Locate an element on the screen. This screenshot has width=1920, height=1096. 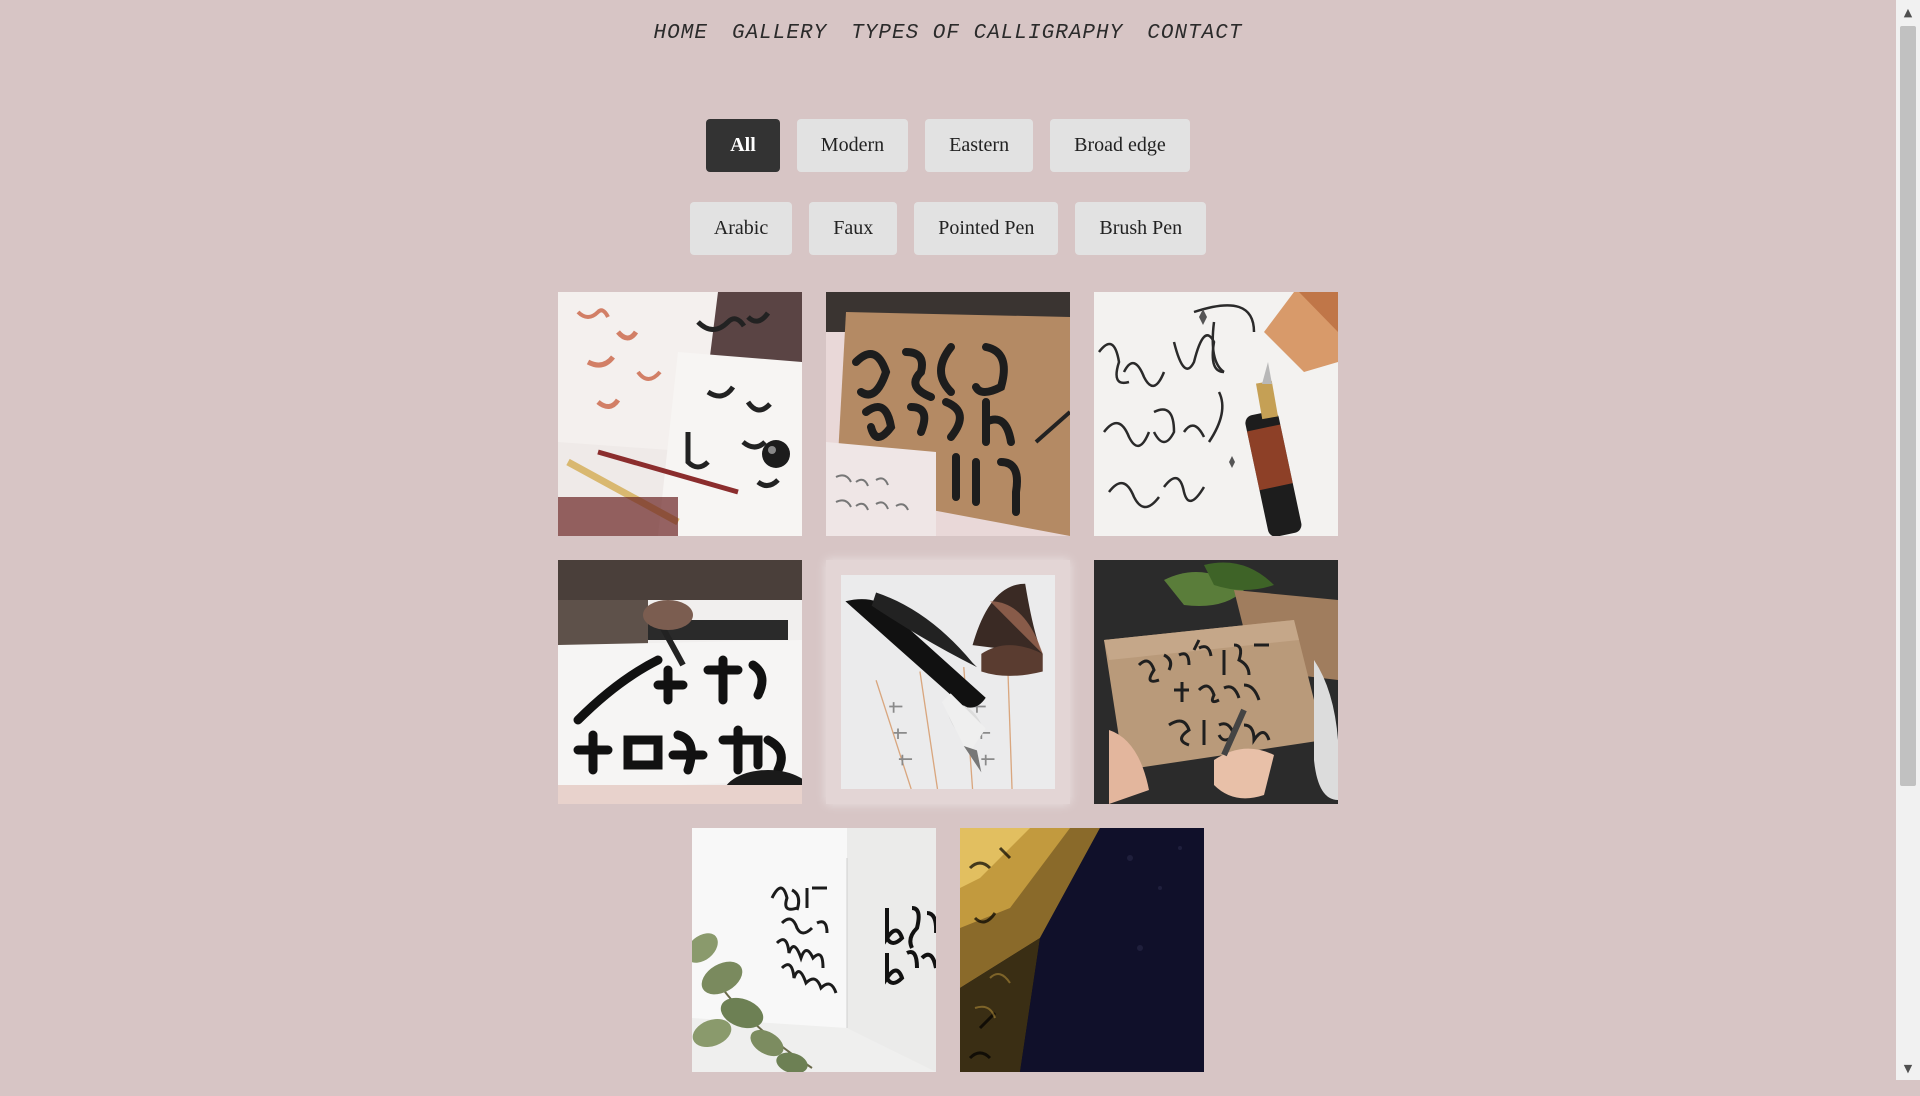
gold-dark-abstract-photo is located at coordinates (1082, 950).